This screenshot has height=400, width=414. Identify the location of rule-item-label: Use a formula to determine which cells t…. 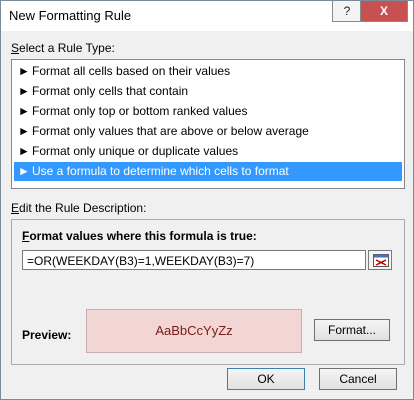
(160, 171).